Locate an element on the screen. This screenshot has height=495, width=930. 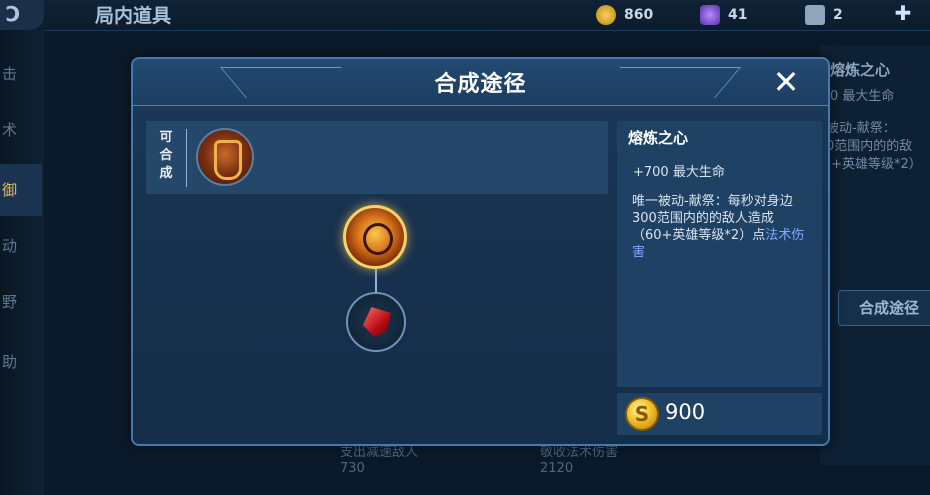
tab-magic: 术 is located at coordinates (21, 130).